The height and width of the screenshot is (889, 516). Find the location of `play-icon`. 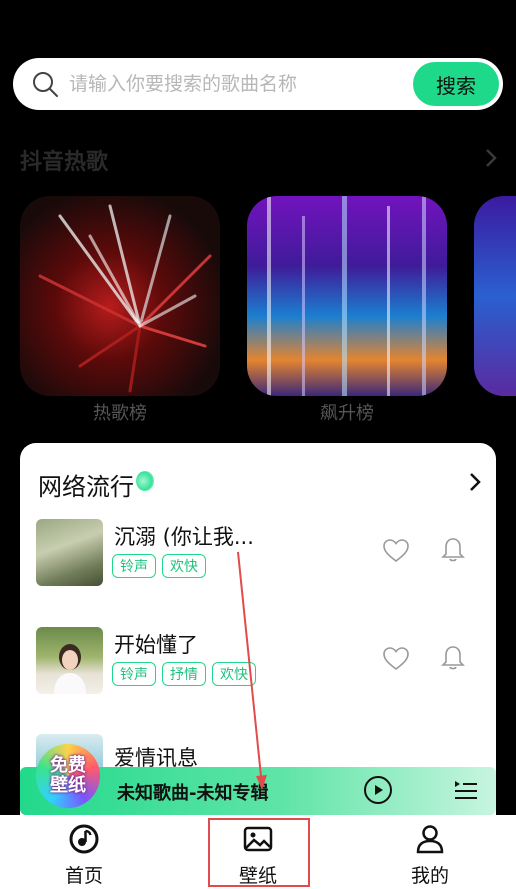

play-icon is located at coordinates (379, 790).